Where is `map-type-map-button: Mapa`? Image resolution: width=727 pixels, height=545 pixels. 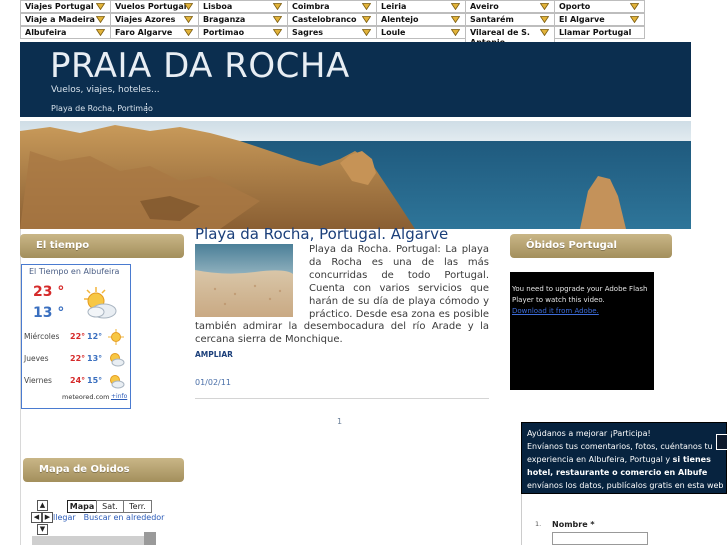 map-type-map-button: Mapa is located at coordinates (82, 506).